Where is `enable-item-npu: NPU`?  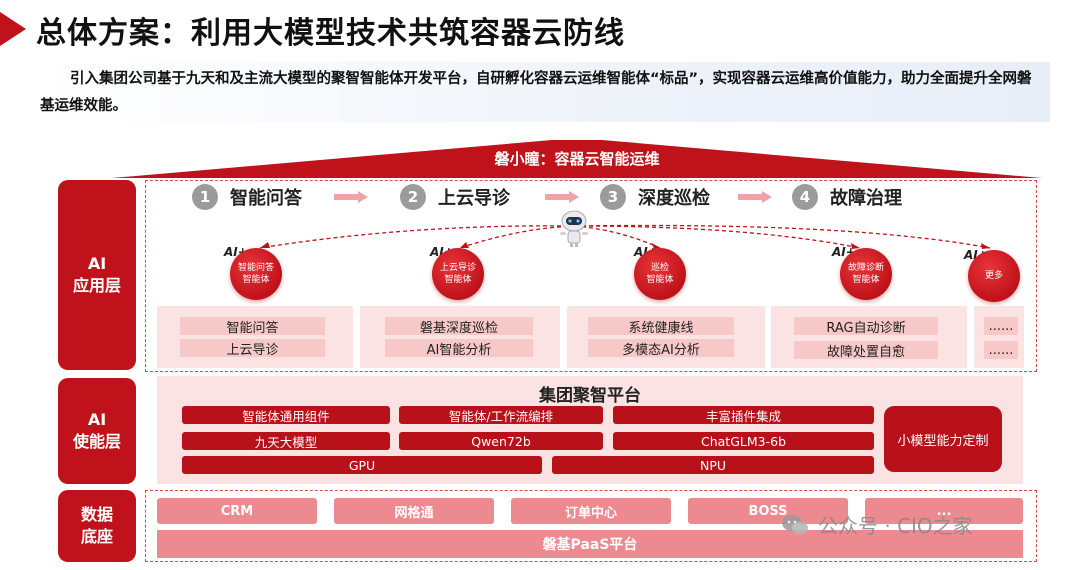 enable-item-npu: NPU is located at coordinates (713, 465).